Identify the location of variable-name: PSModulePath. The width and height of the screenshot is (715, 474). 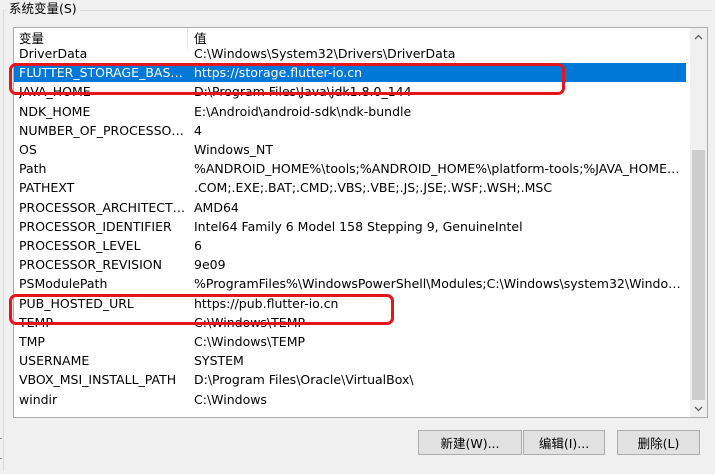
(63, 284).